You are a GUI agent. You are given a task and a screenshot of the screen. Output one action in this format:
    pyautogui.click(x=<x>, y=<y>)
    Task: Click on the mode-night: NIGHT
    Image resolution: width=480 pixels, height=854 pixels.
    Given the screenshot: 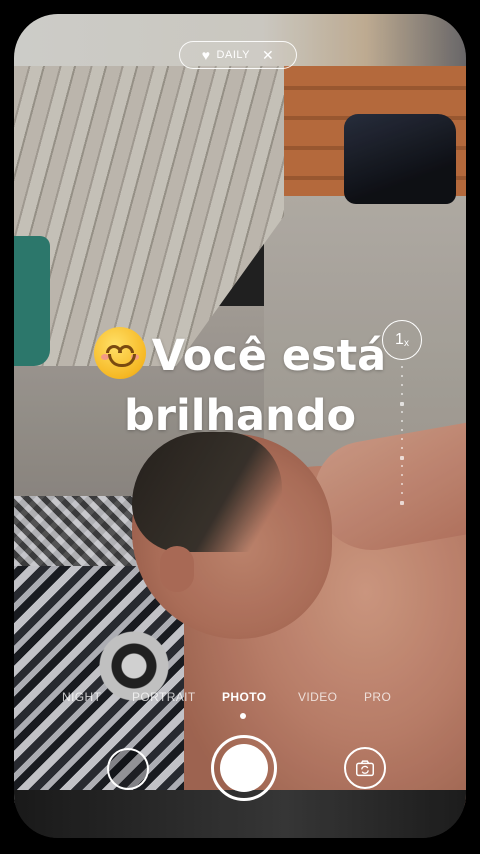 What is the action you would take?
    pyautogui.click(x=81, y=697)
    